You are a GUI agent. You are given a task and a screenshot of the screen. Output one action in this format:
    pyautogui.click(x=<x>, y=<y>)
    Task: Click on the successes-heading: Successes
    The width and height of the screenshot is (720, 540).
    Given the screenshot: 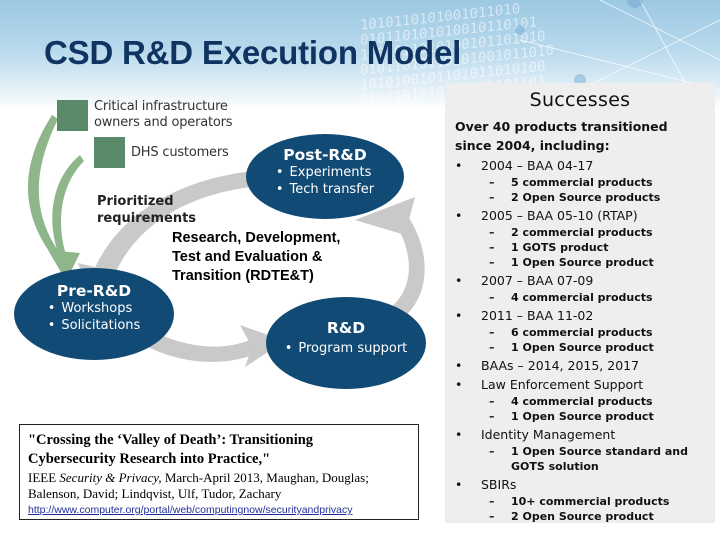 What is the action you would take?
    pyautogui.click(x=580, y=100)
    